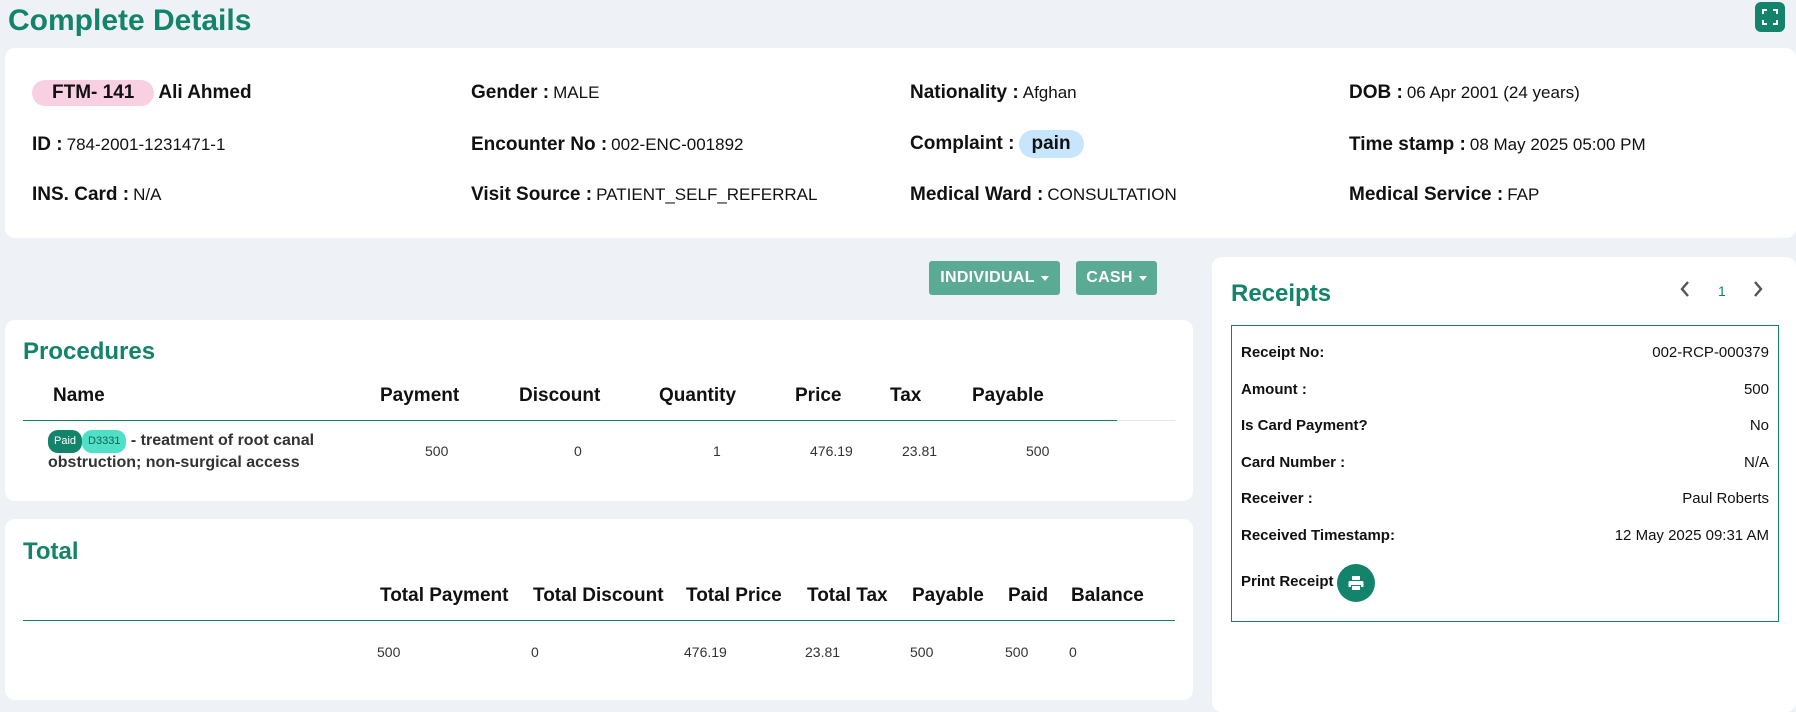  Describe the element at coordinates (535, 652) in the screenshot. I see `total-discount-value: 0` at that location.